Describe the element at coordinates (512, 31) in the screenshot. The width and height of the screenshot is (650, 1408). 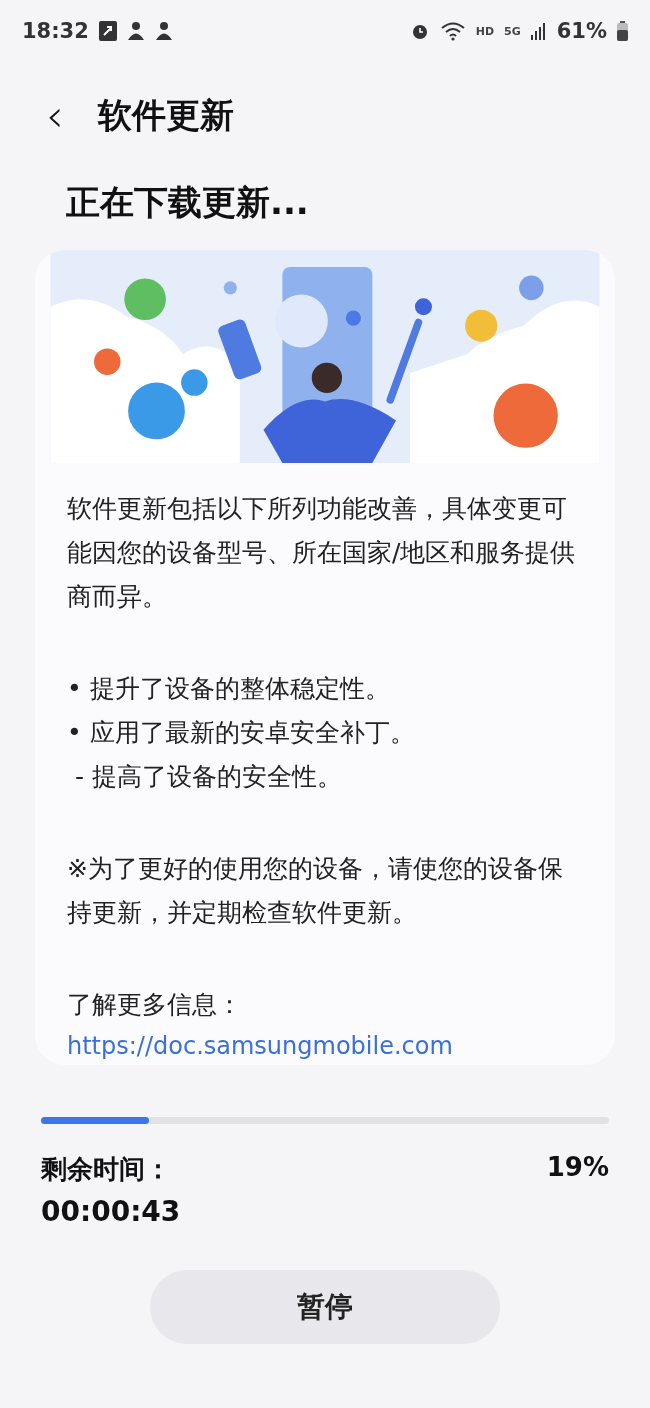
I see `network-label: 5G` at that location.